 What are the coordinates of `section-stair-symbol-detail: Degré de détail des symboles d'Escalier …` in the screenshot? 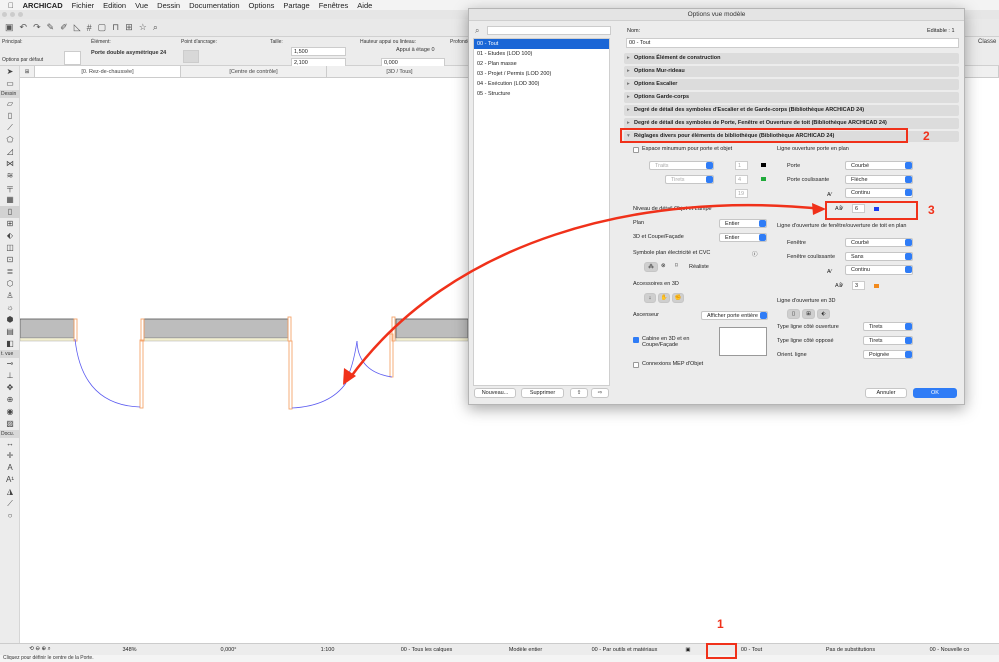 It's located at (791, 110).